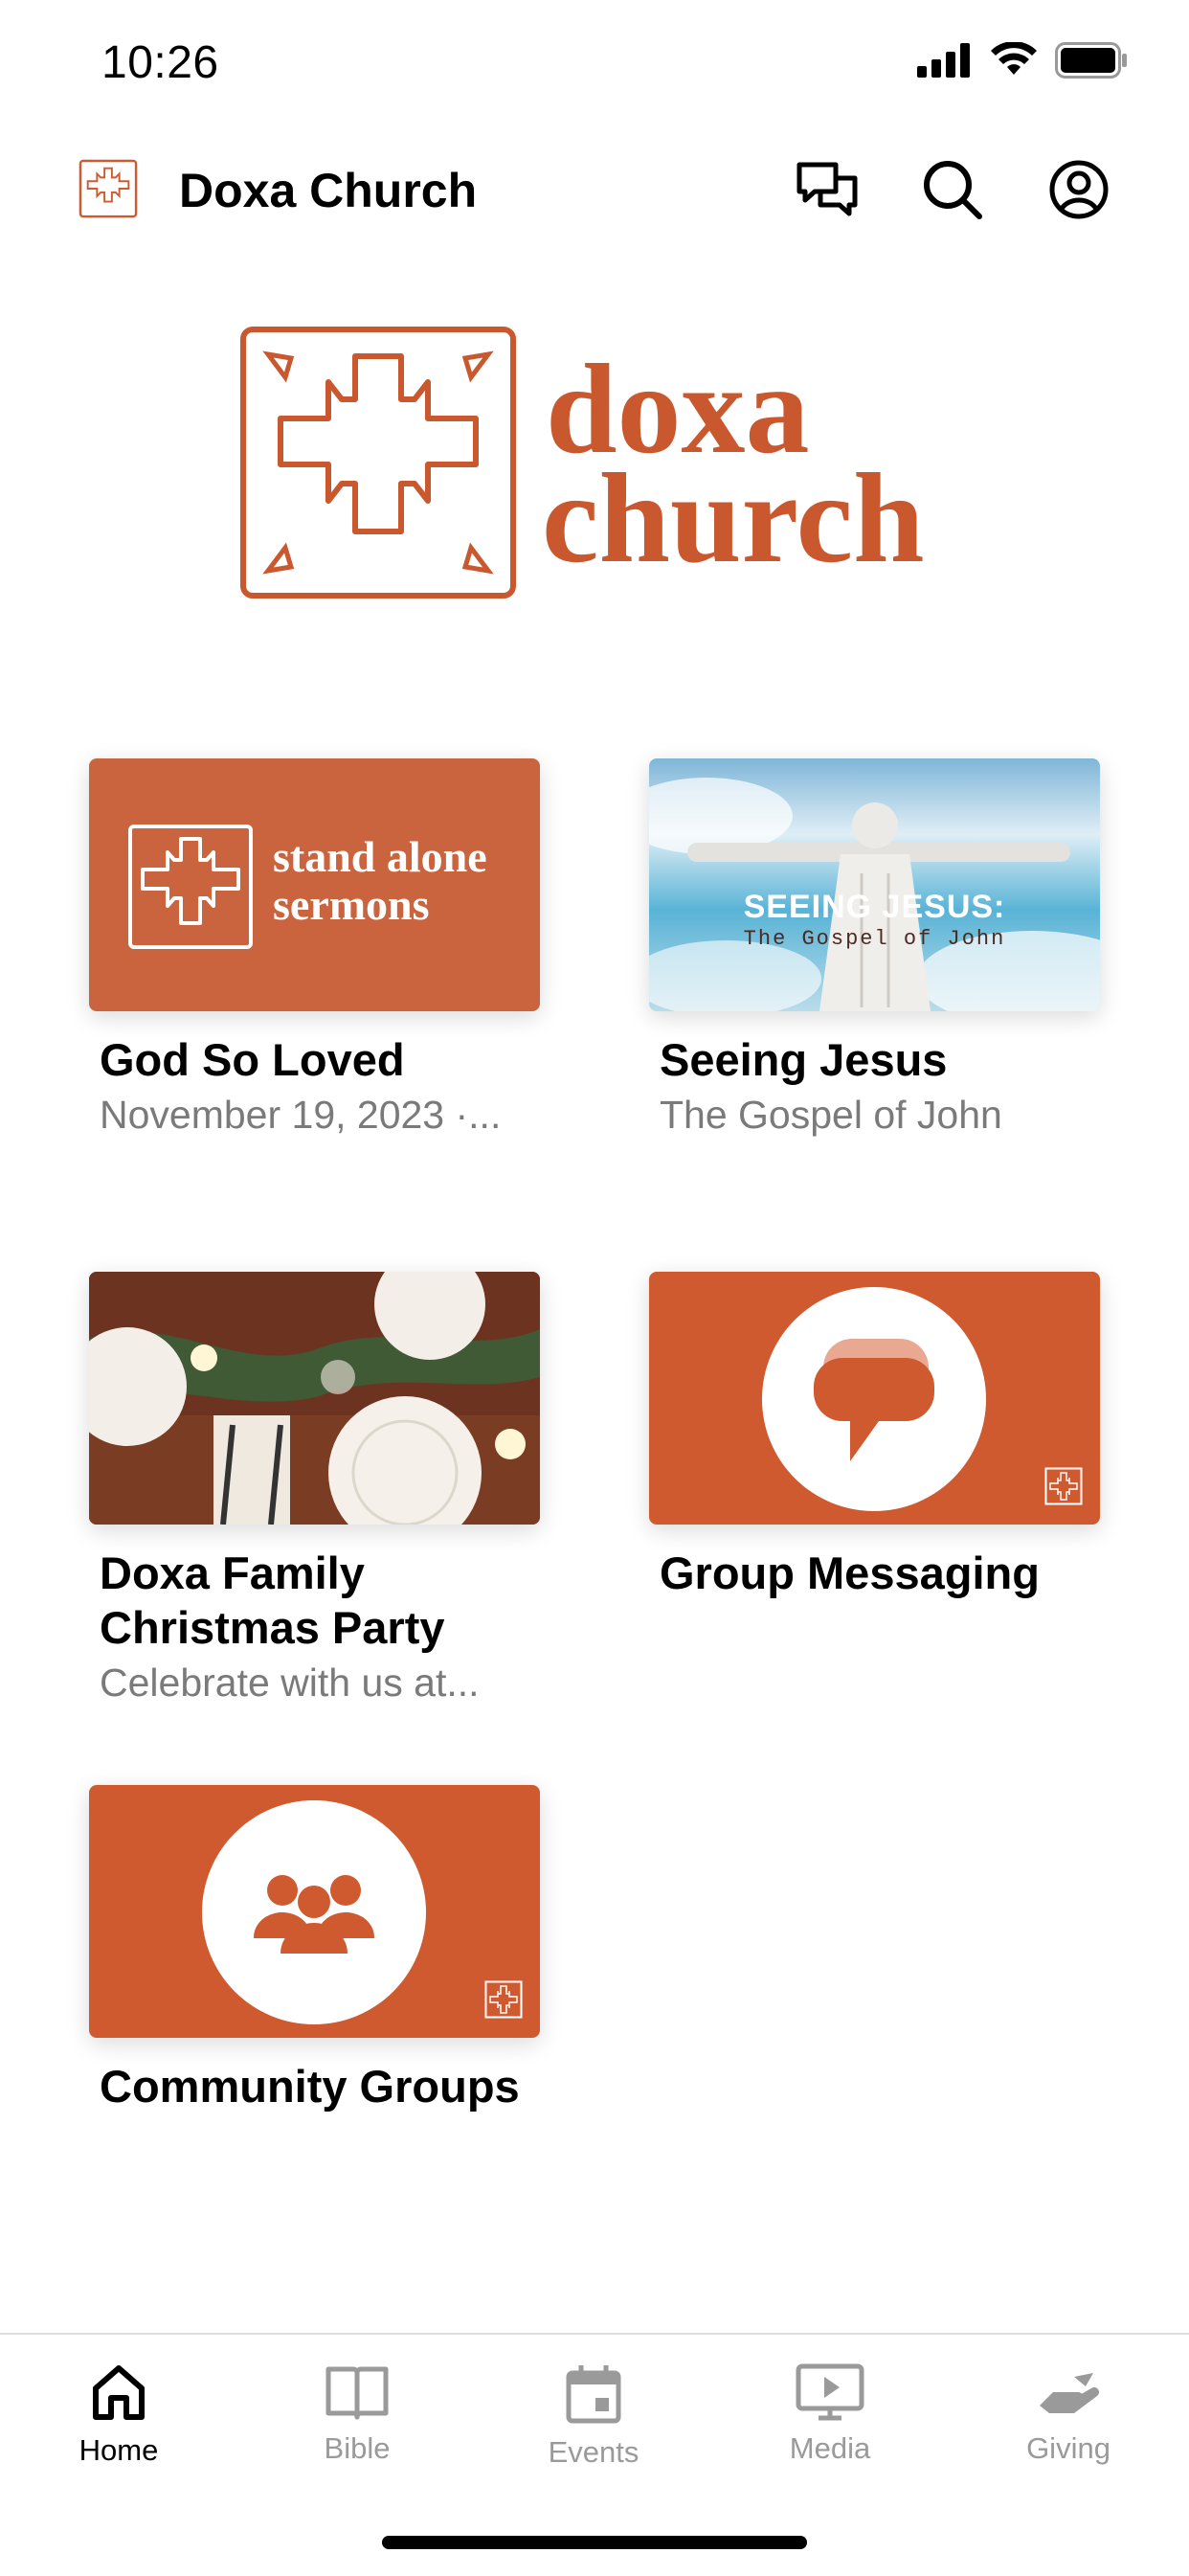 The width and height of the screenshot is (1189, 2576). What do you see at coordinates (1068, 2414) in the screenshot?
I see `tab-giving: Giving` at bounding box center [1068, 2414].